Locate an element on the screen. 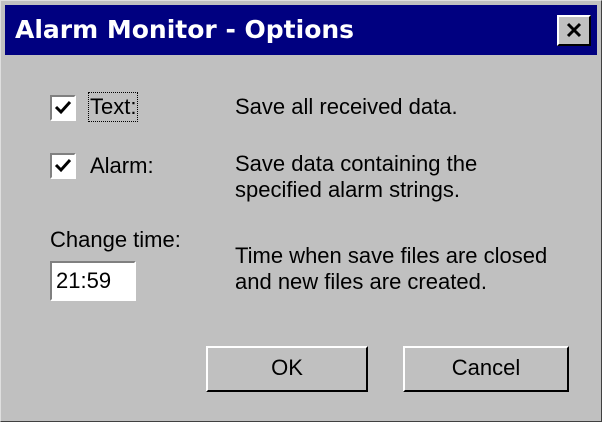 This screenshot has height=424, width=604. text-label: Text: is located at coordinates (113, 107).